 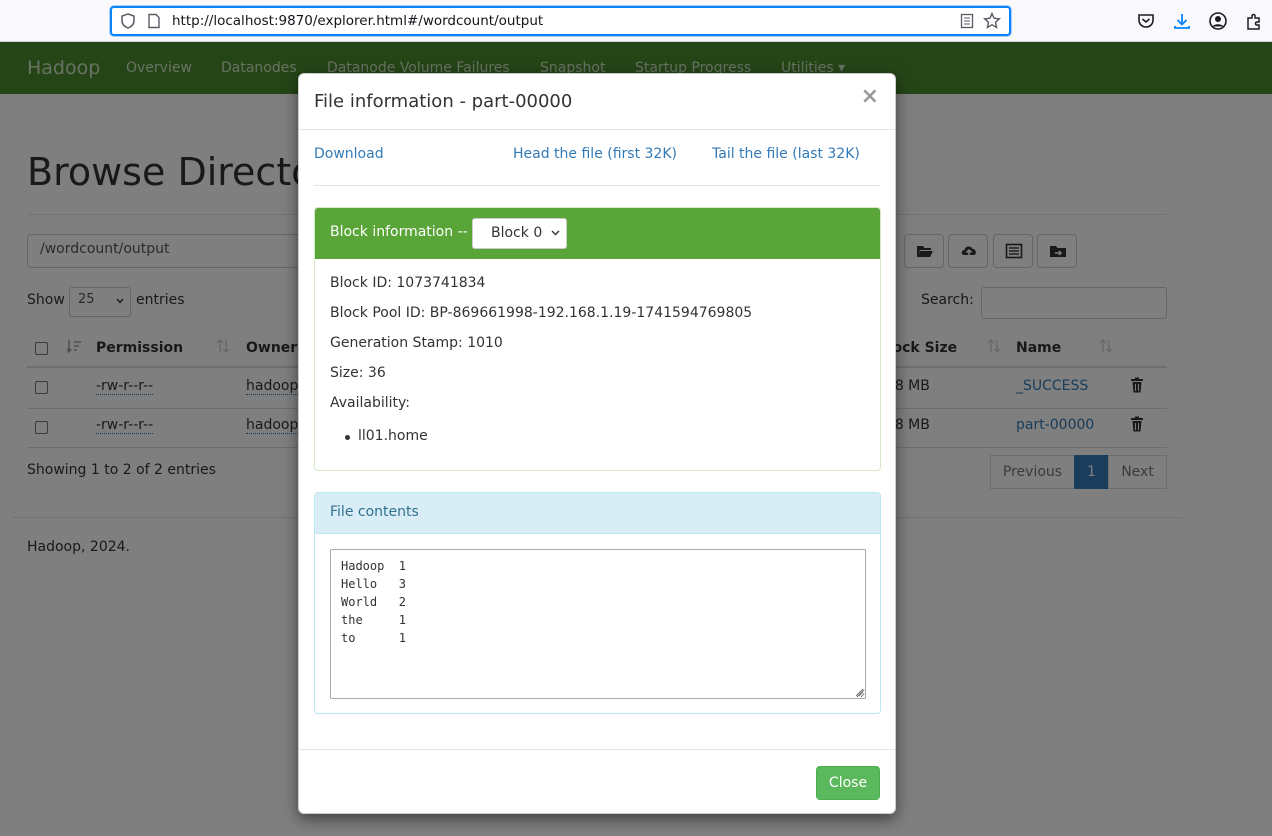 I want to click on generation-stamp: Generation Stamp: 1010, so click(x=416, y=343).